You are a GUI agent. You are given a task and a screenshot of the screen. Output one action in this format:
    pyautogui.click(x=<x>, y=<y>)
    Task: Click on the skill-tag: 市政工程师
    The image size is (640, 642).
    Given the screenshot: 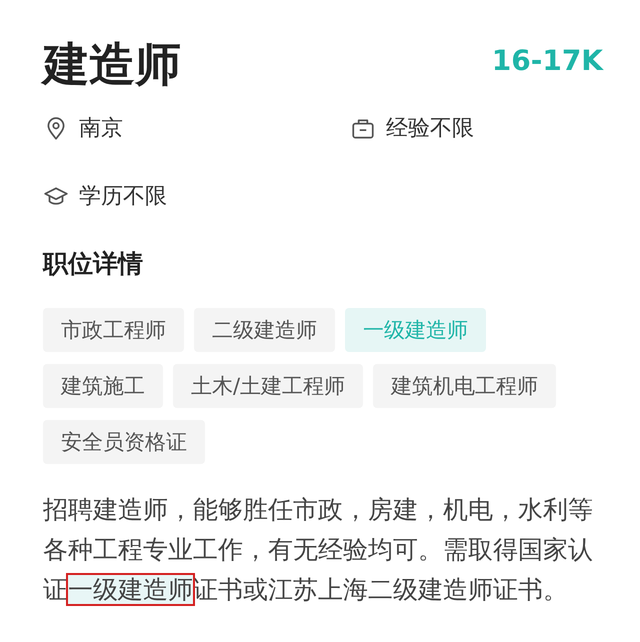 What is the action you would take?
    pyautogui.click(x=113, y=330)
    